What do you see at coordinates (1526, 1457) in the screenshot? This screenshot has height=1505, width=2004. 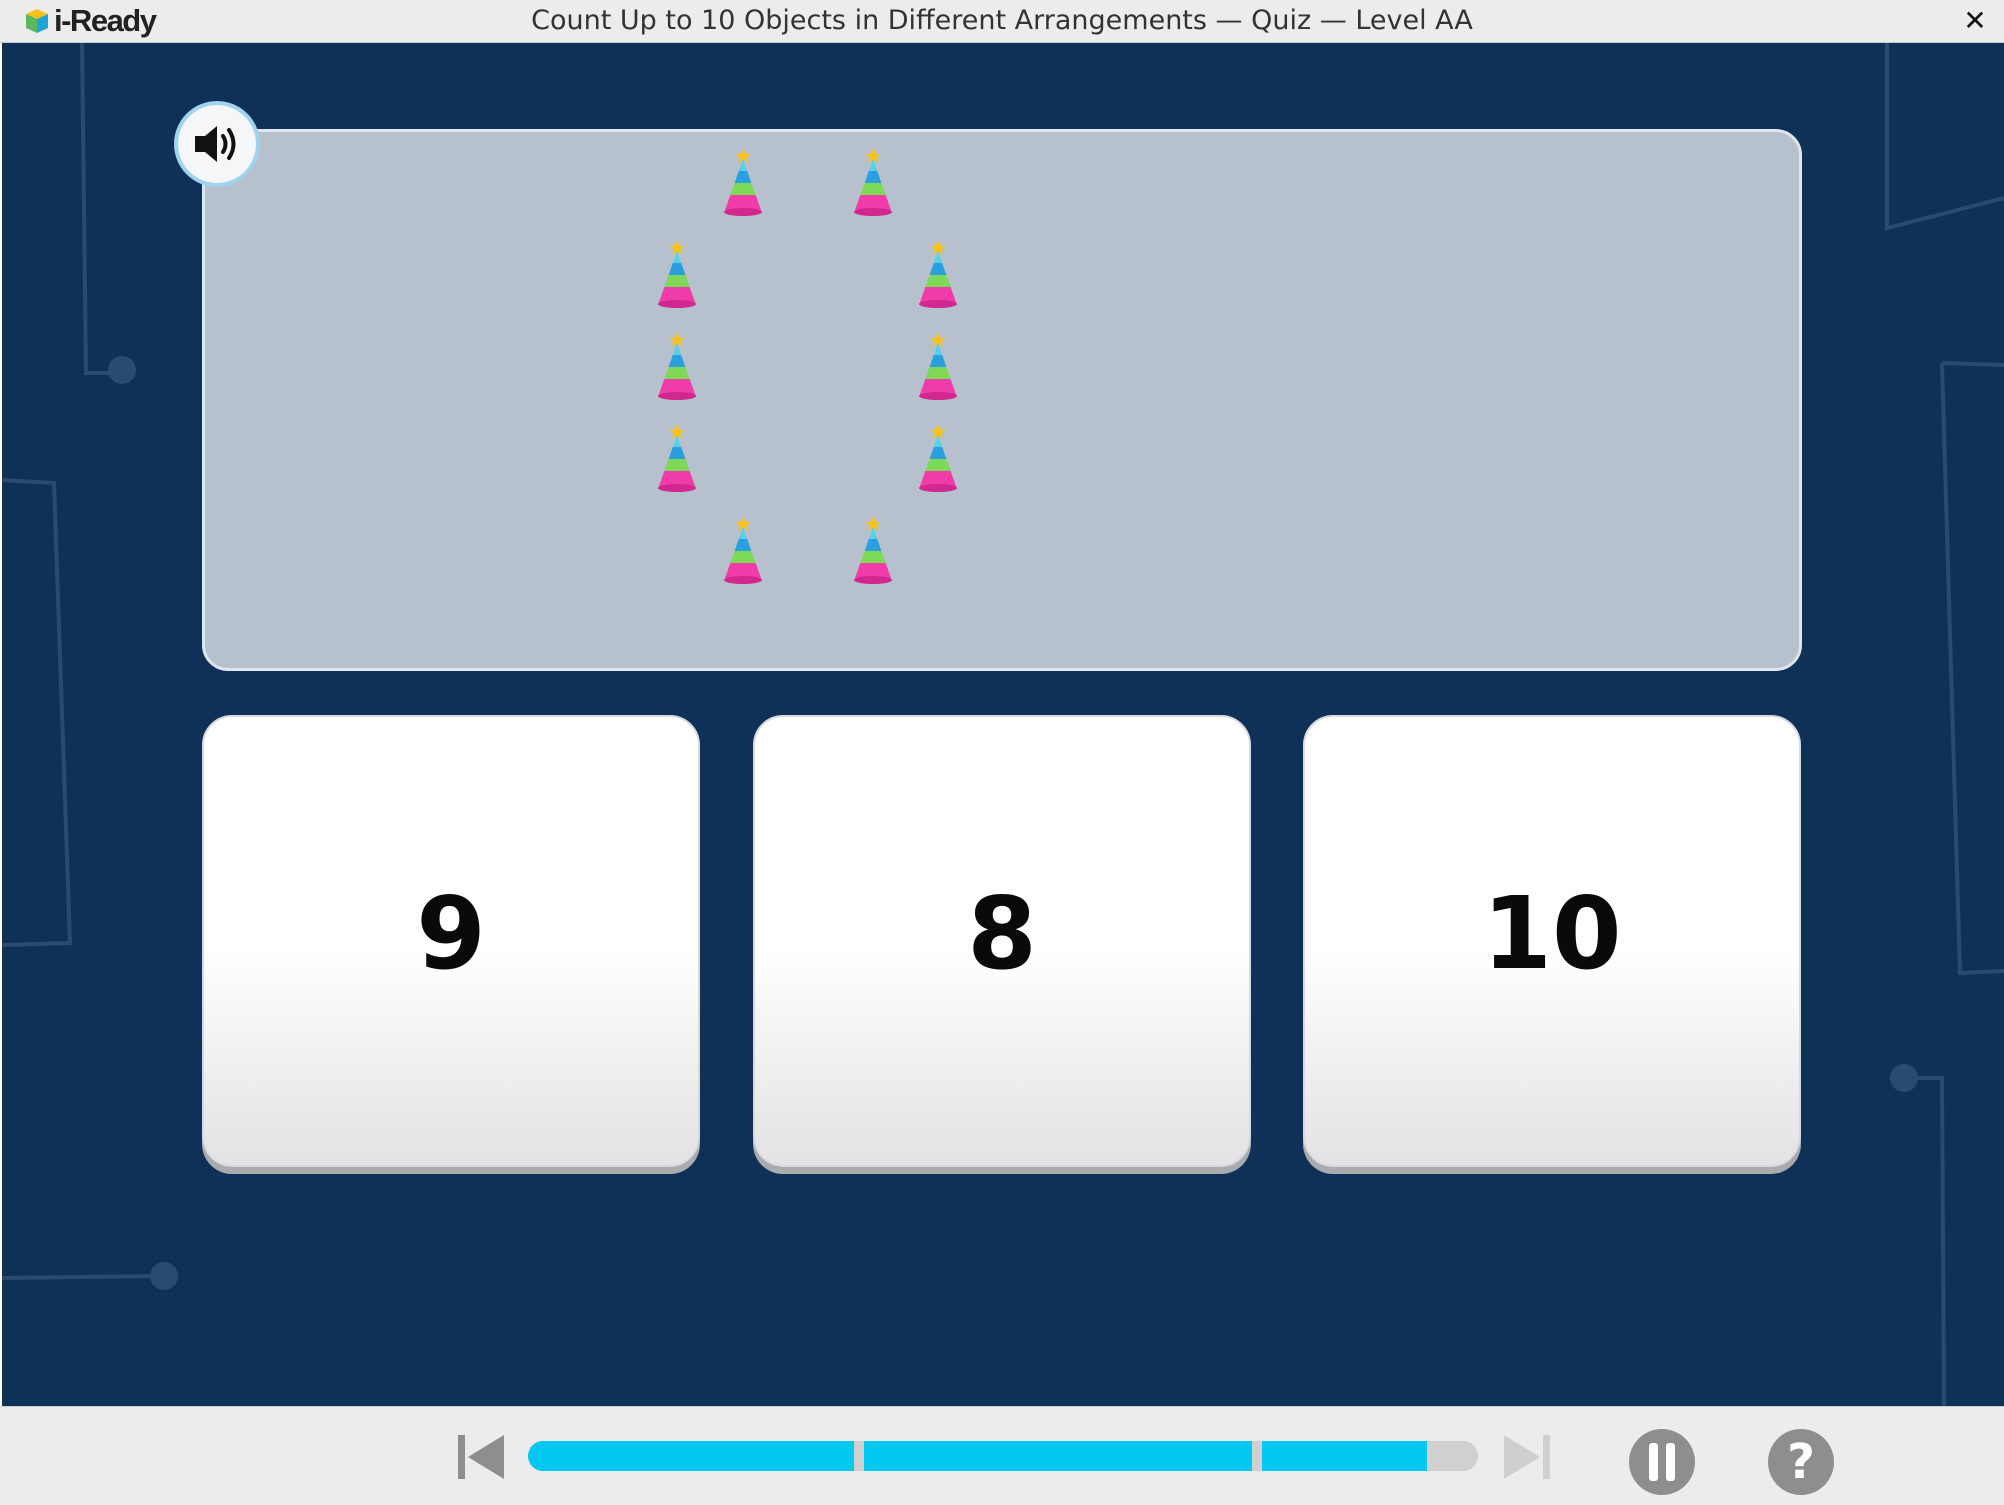 I see `skip-forward-icon` at bounding box center [1526, 1457].